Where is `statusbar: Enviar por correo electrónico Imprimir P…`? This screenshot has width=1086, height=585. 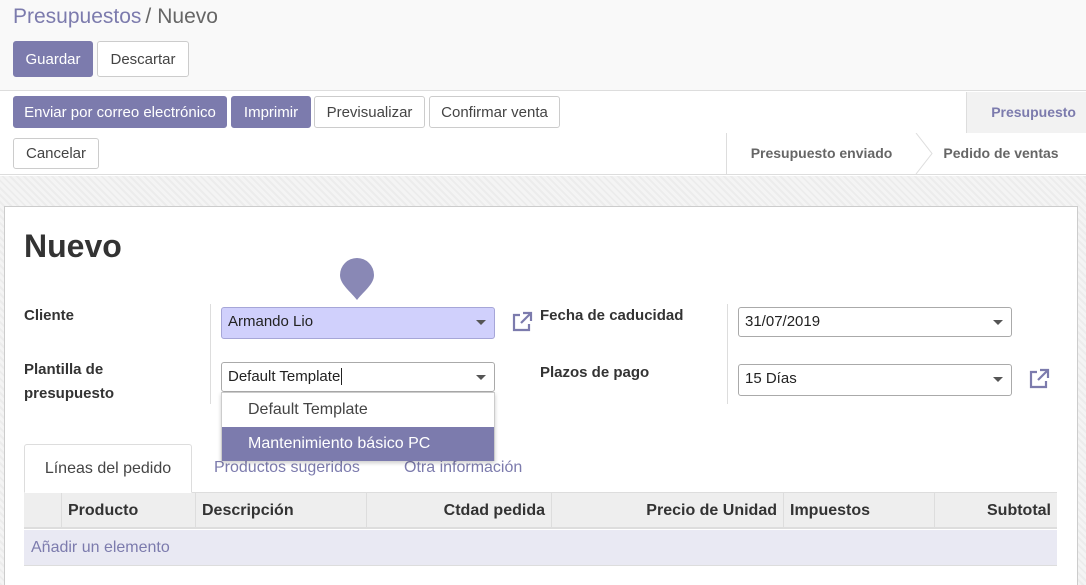
statusbar: Enviar por correo electrónico Imprimir P… is located at coordinates (543, 133).